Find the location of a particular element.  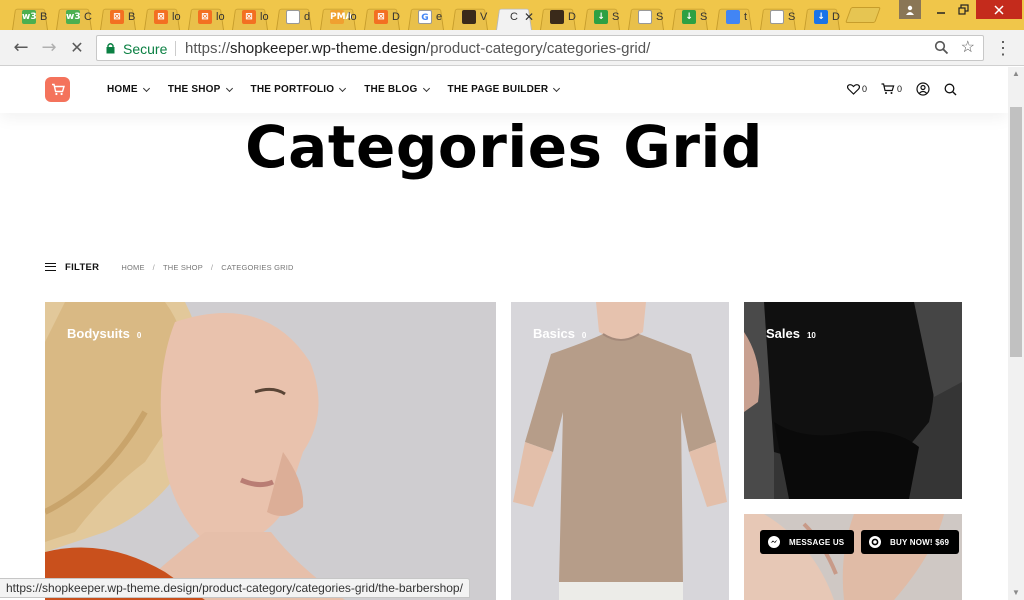

w3schools-icon: w3 is located at coordinates (29, 16).